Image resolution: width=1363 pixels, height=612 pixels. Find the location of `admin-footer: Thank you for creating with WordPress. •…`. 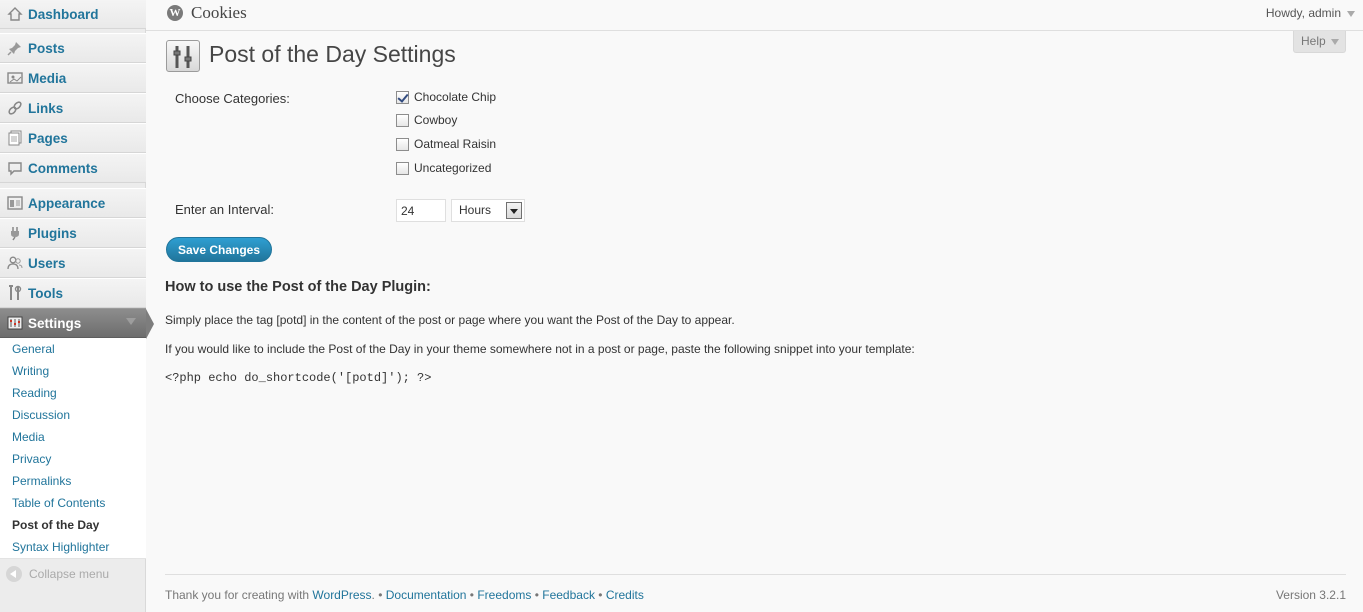

admin-footer: Thank you for creating with WordPress. •… is located at coordinates (755, 593).